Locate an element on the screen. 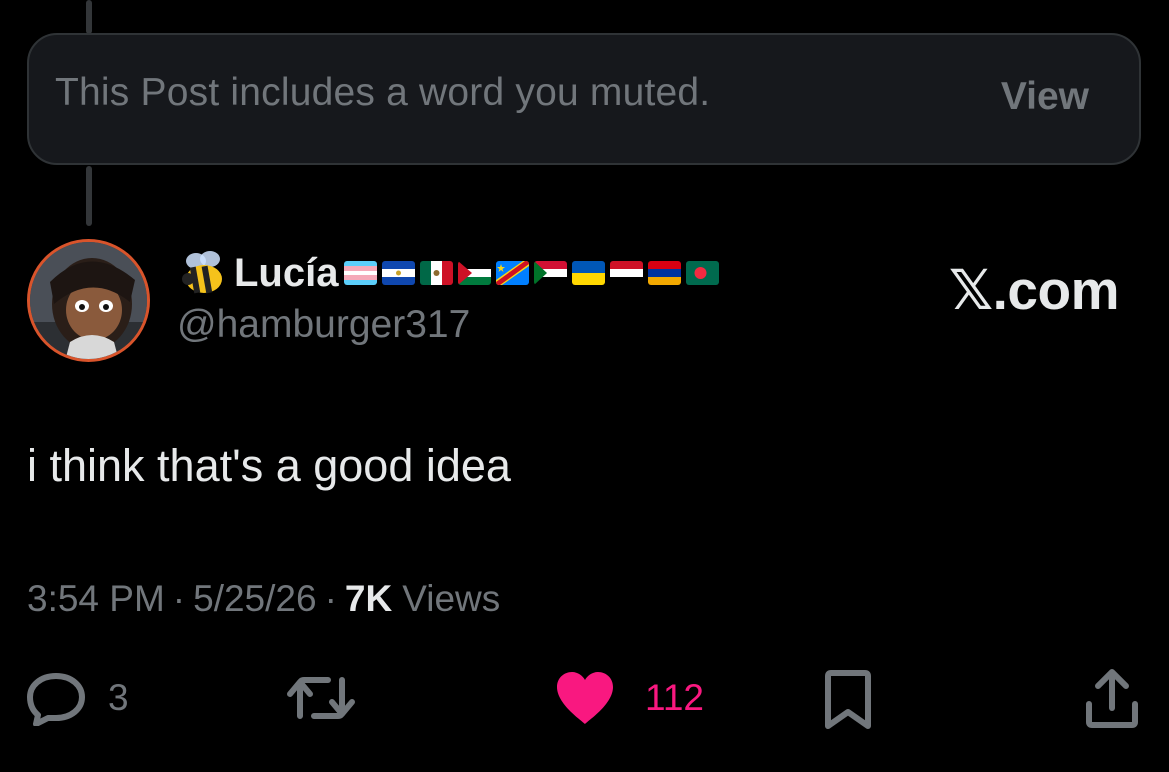  x-com-watermark: 𝕏.com is located at coordinates (1034, 290).